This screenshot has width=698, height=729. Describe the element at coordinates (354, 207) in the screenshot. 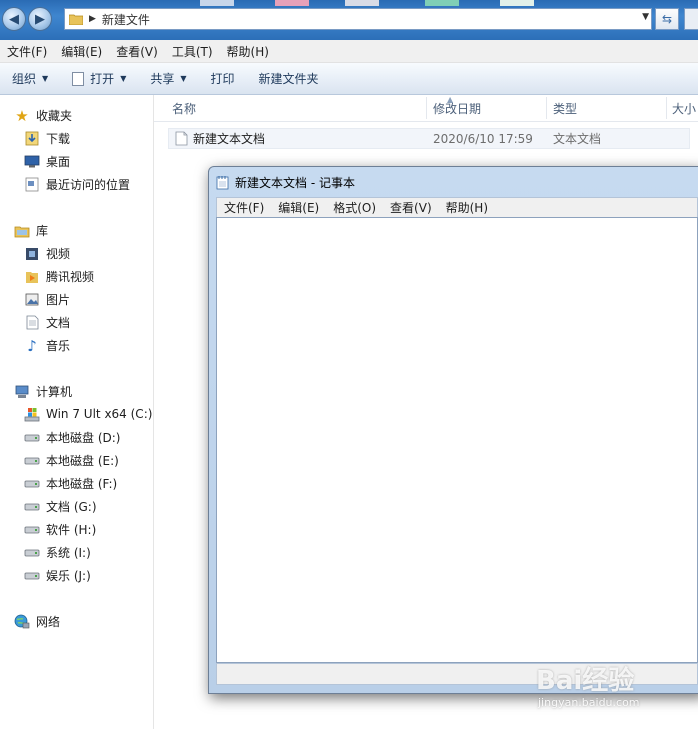

I see `notepad-menu-format: 格式(O)` at that location.